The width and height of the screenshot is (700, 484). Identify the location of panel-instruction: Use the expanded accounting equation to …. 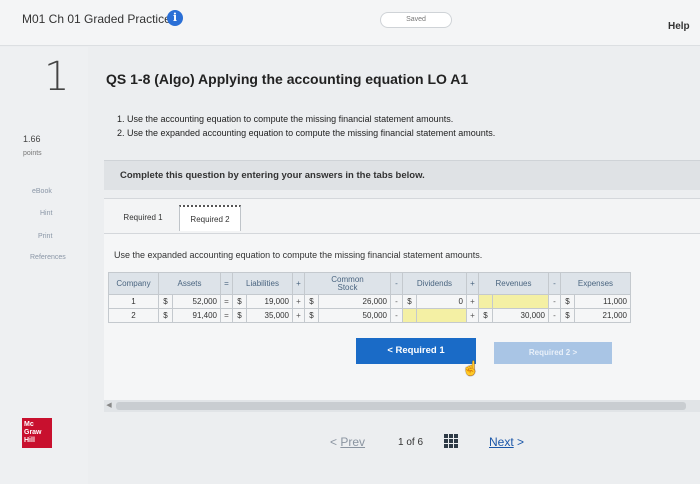
(298, 255).